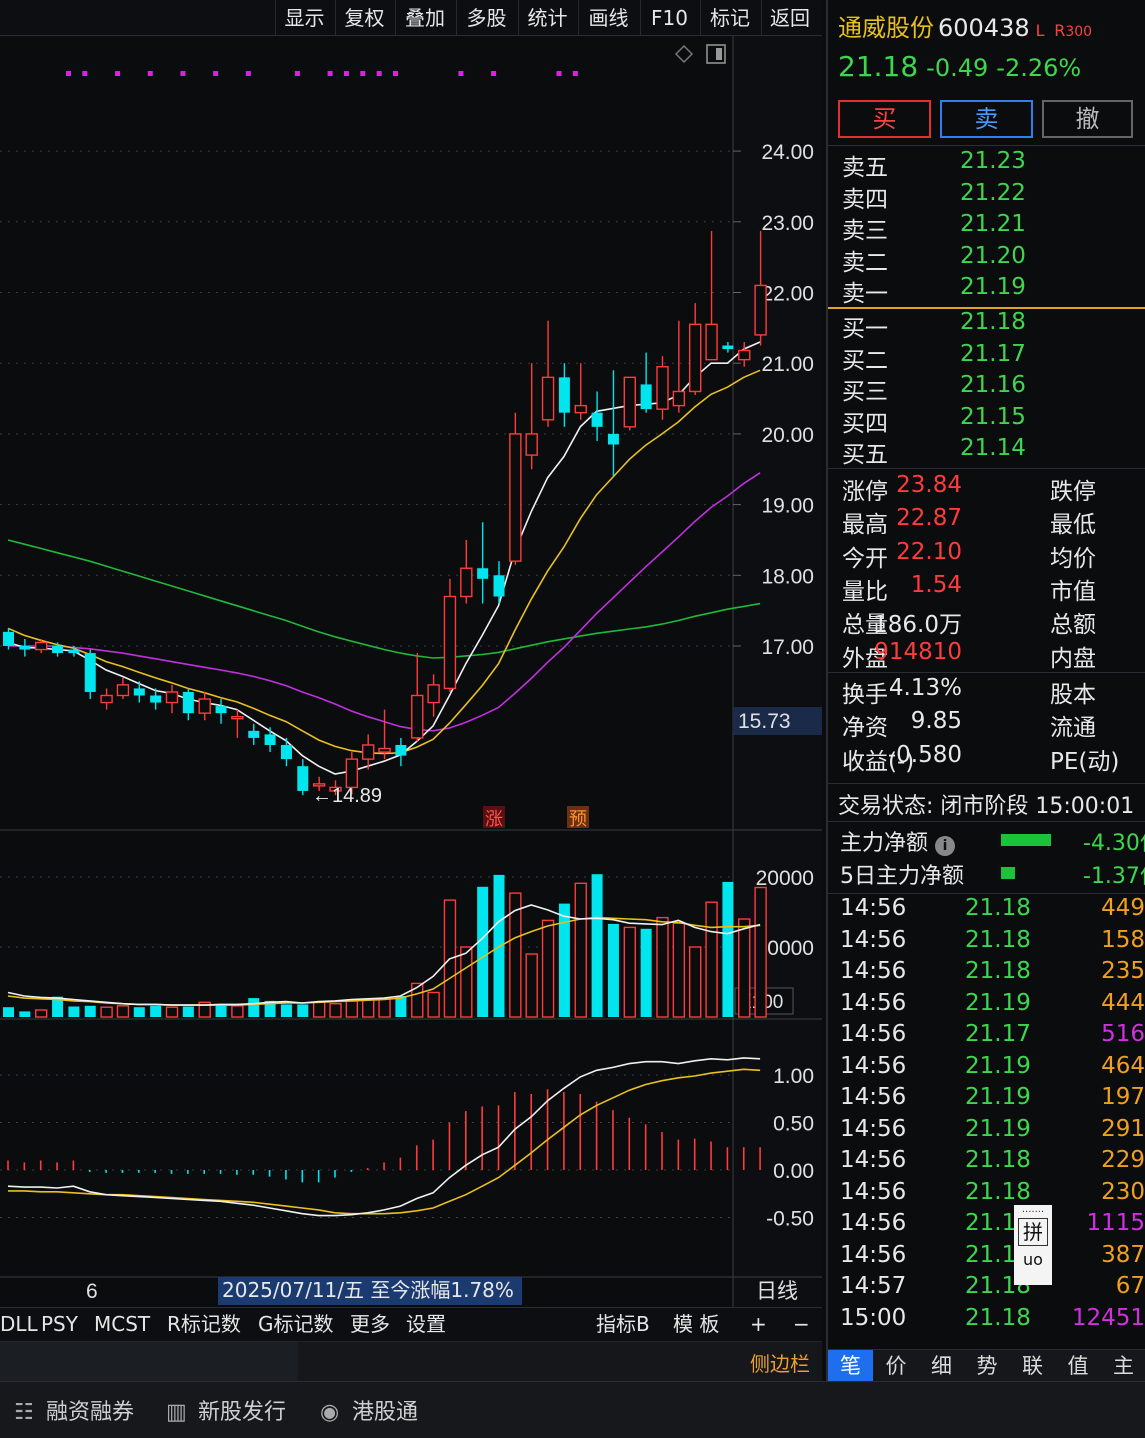  Describe the element at coordinates (998, 1191) in the screenshot. I see `tick-price: 21.18` at that location.